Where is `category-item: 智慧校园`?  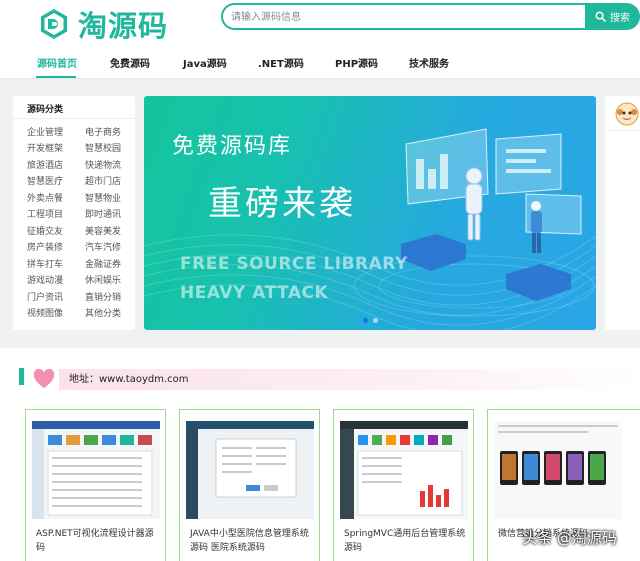
category-item: 智慧校园 is located at coordinates (103, 147).